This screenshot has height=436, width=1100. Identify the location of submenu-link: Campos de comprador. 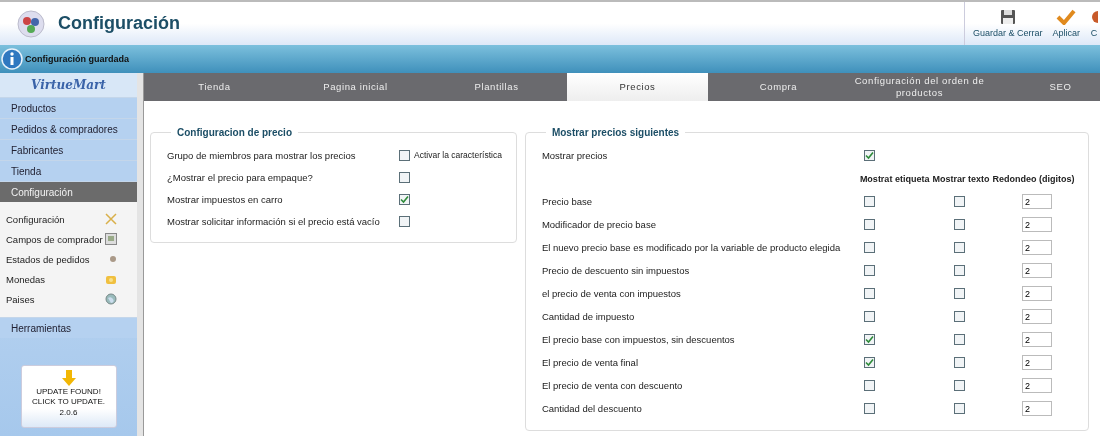
(54, 239).